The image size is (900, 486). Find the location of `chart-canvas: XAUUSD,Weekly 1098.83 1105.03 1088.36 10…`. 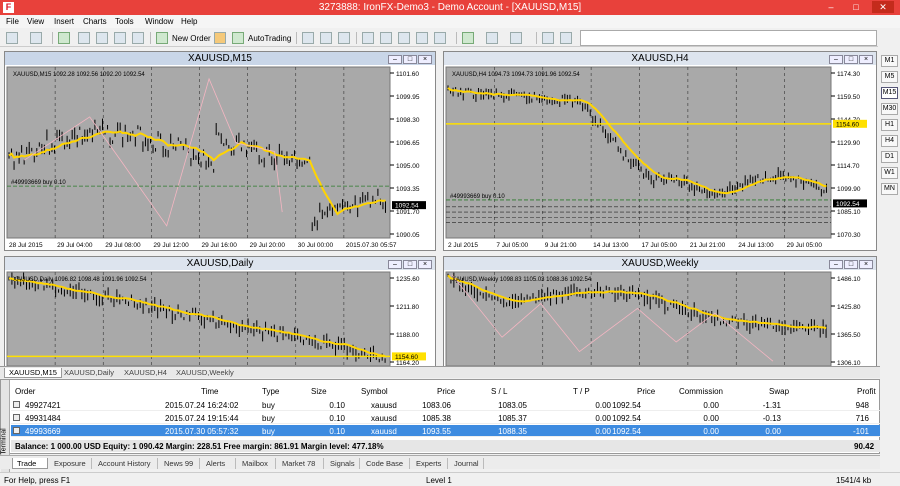

chart-canvas: XAUUSD,Weekly 1098.83 1105.03 1088.36 10… is located at coordinates (660, 318).